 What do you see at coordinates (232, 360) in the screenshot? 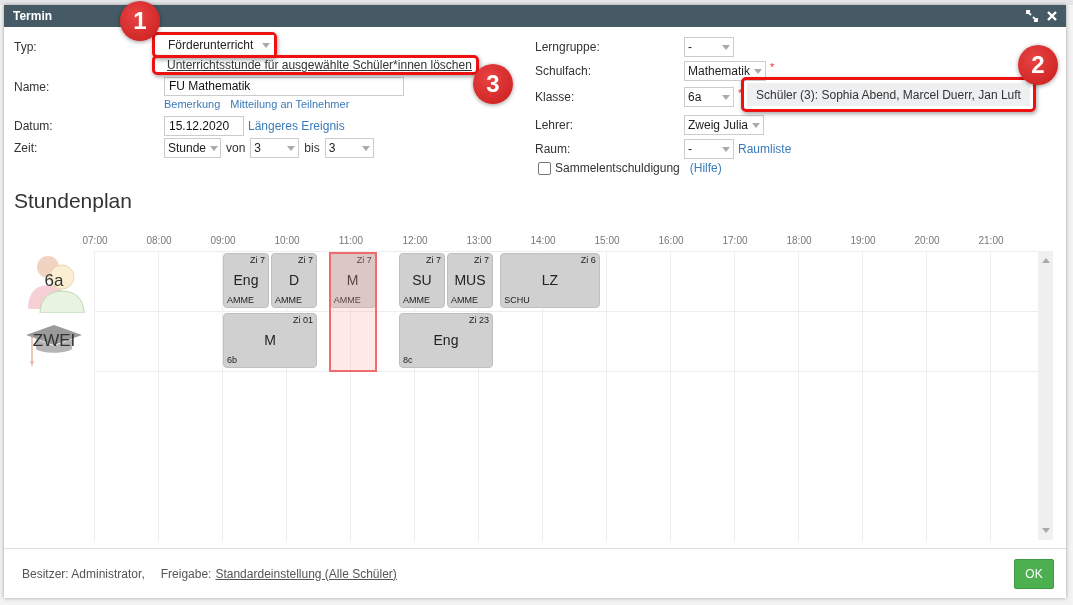
I see `teacher-label: 6b` at bounding box center [232, 360].